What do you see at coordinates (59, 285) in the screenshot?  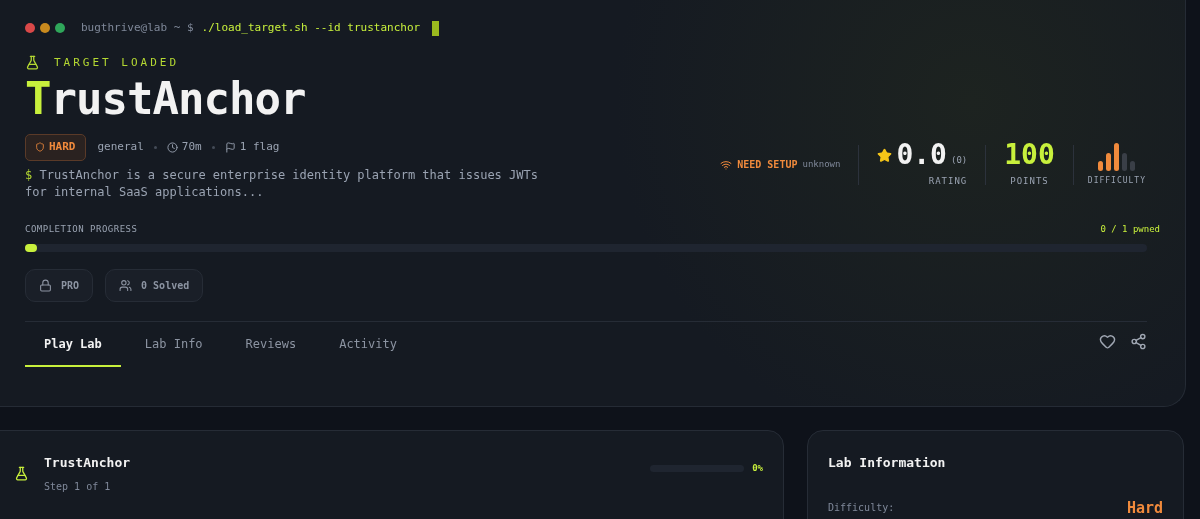 I see `info-chip: PRO` at bounding box center [59, 285].